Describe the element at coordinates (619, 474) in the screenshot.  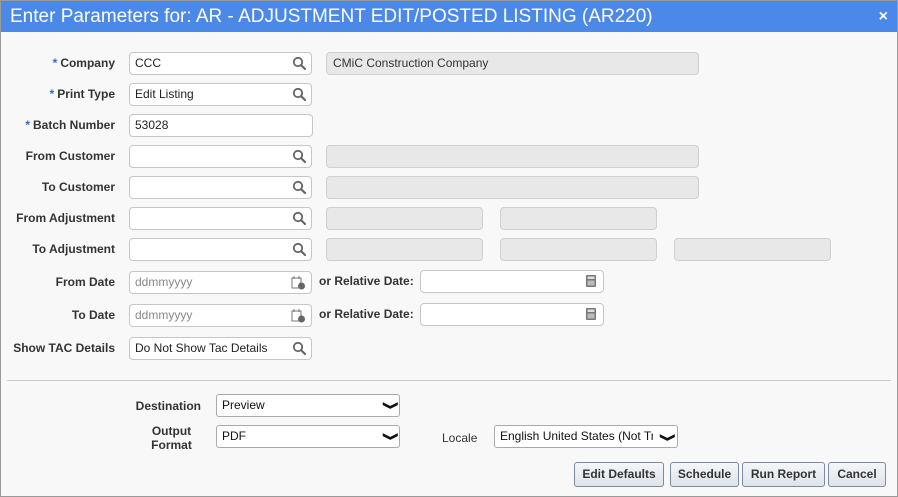
I see `edit-defaults-button: Edit Defaults` at that location.